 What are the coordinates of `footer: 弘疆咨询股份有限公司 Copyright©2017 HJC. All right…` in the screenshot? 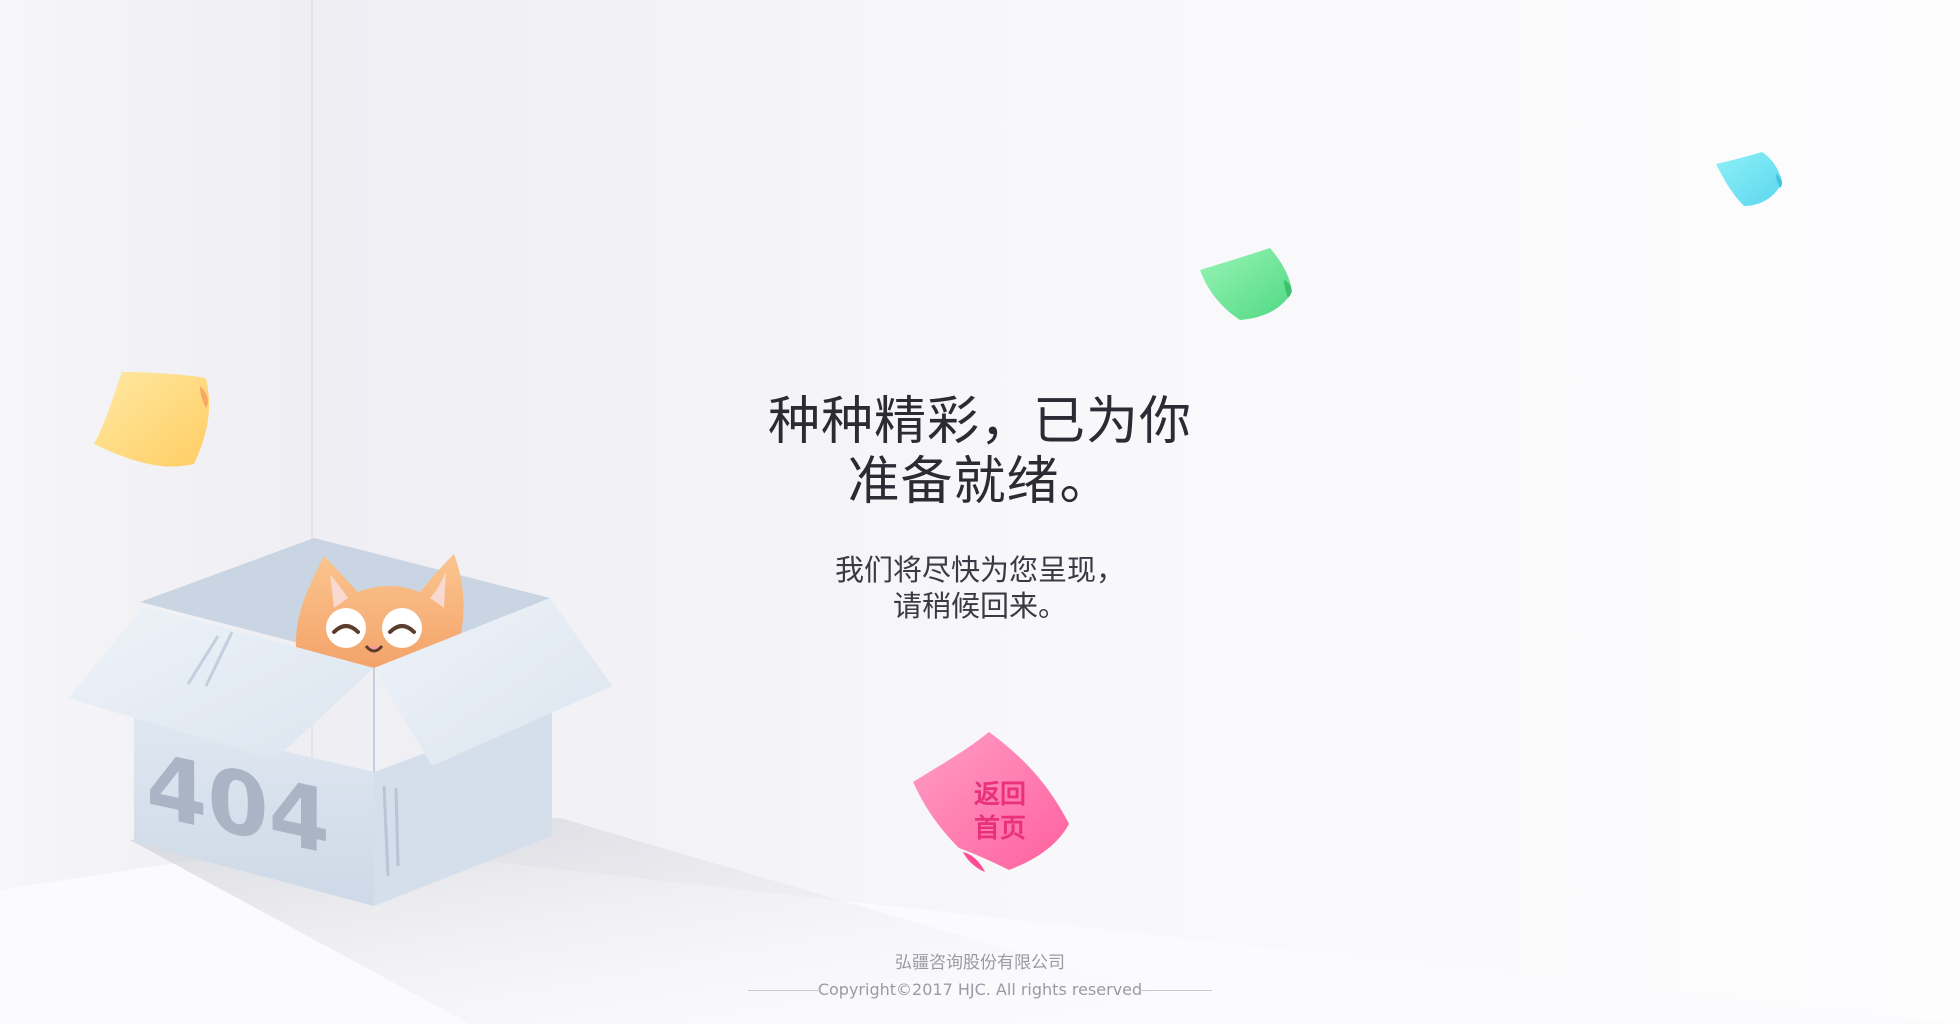 It's located at (980, 976).